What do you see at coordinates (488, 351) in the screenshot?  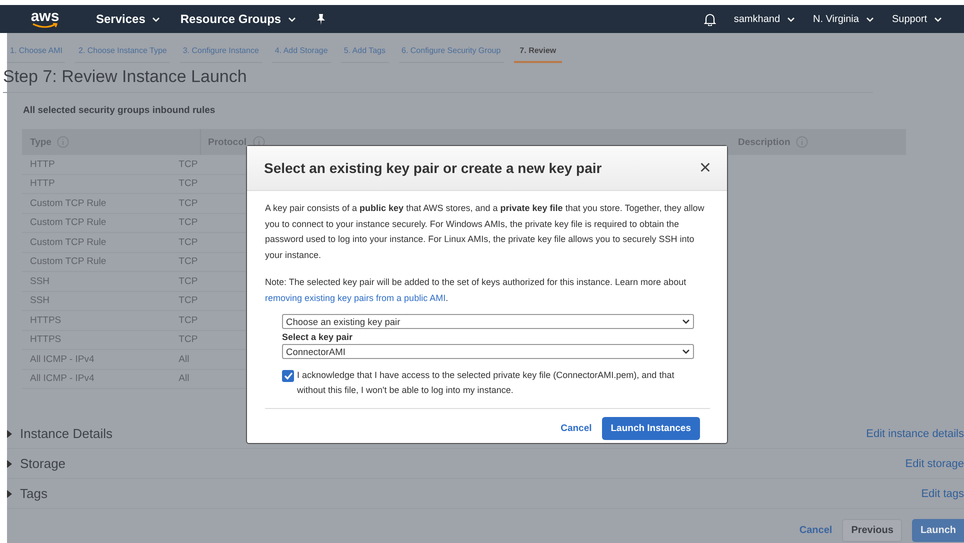 I see `key-pair-select: ConnectorAMI` at bounding box center [488, 351].